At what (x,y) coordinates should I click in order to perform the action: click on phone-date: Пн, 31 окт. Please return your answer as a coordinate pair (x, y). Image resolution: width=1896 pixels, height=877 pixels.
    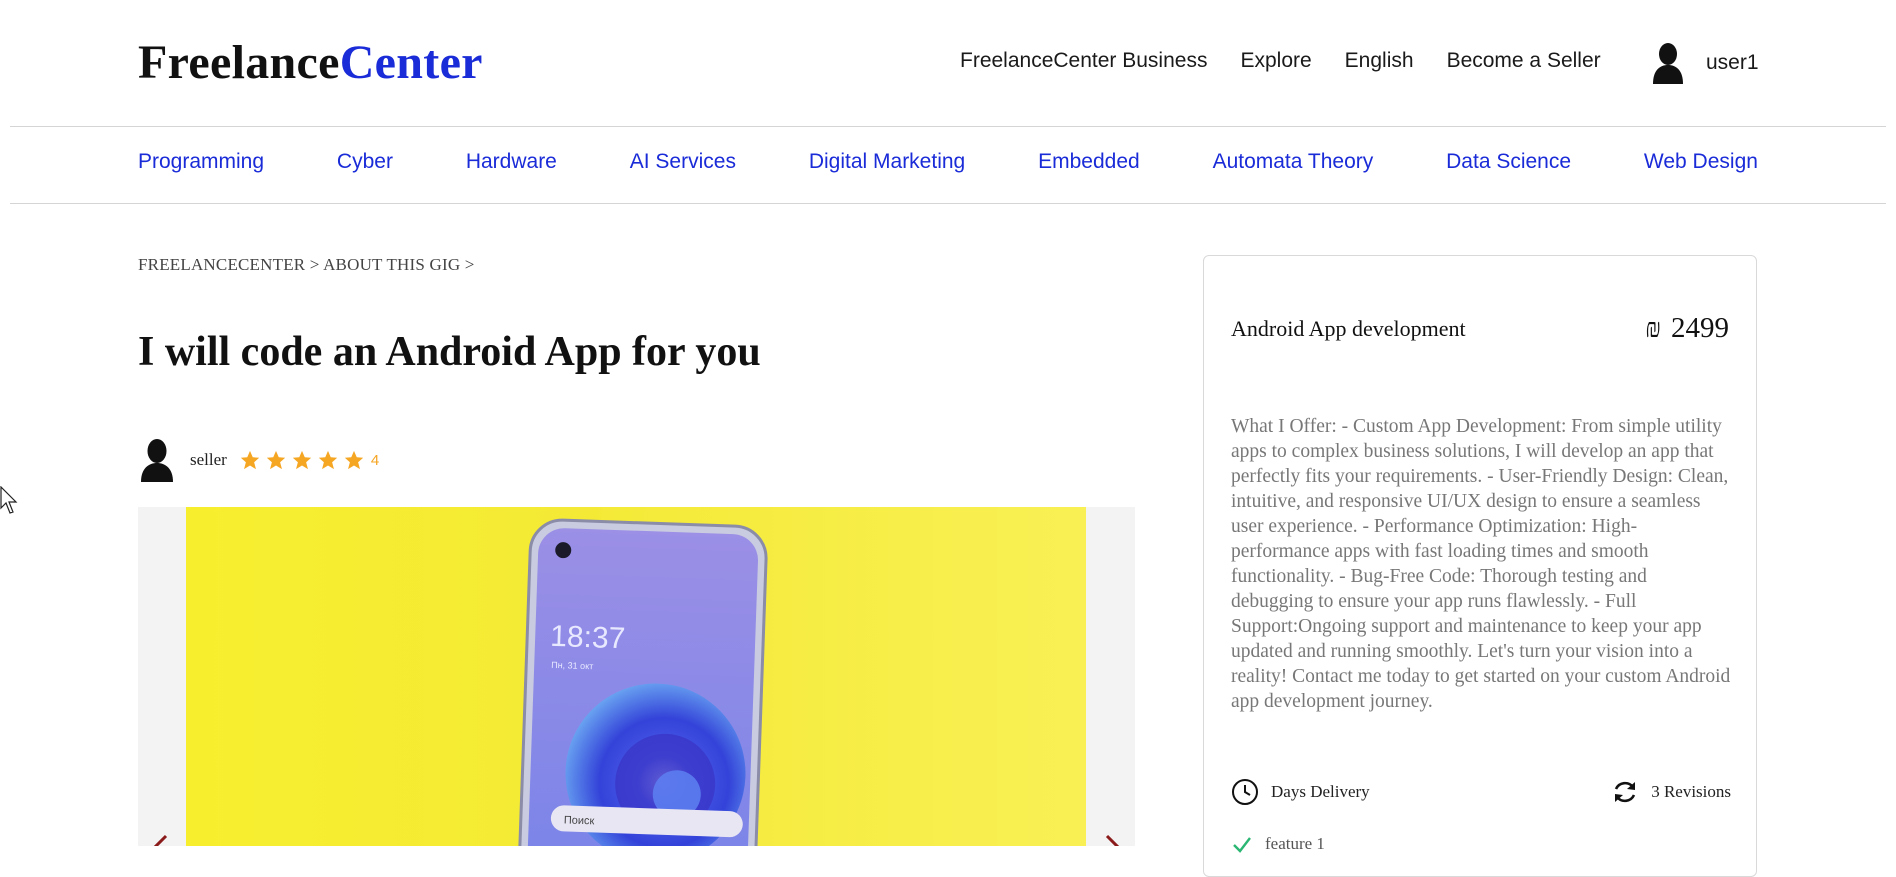
    Looking at the image, I should click on (572, 665).